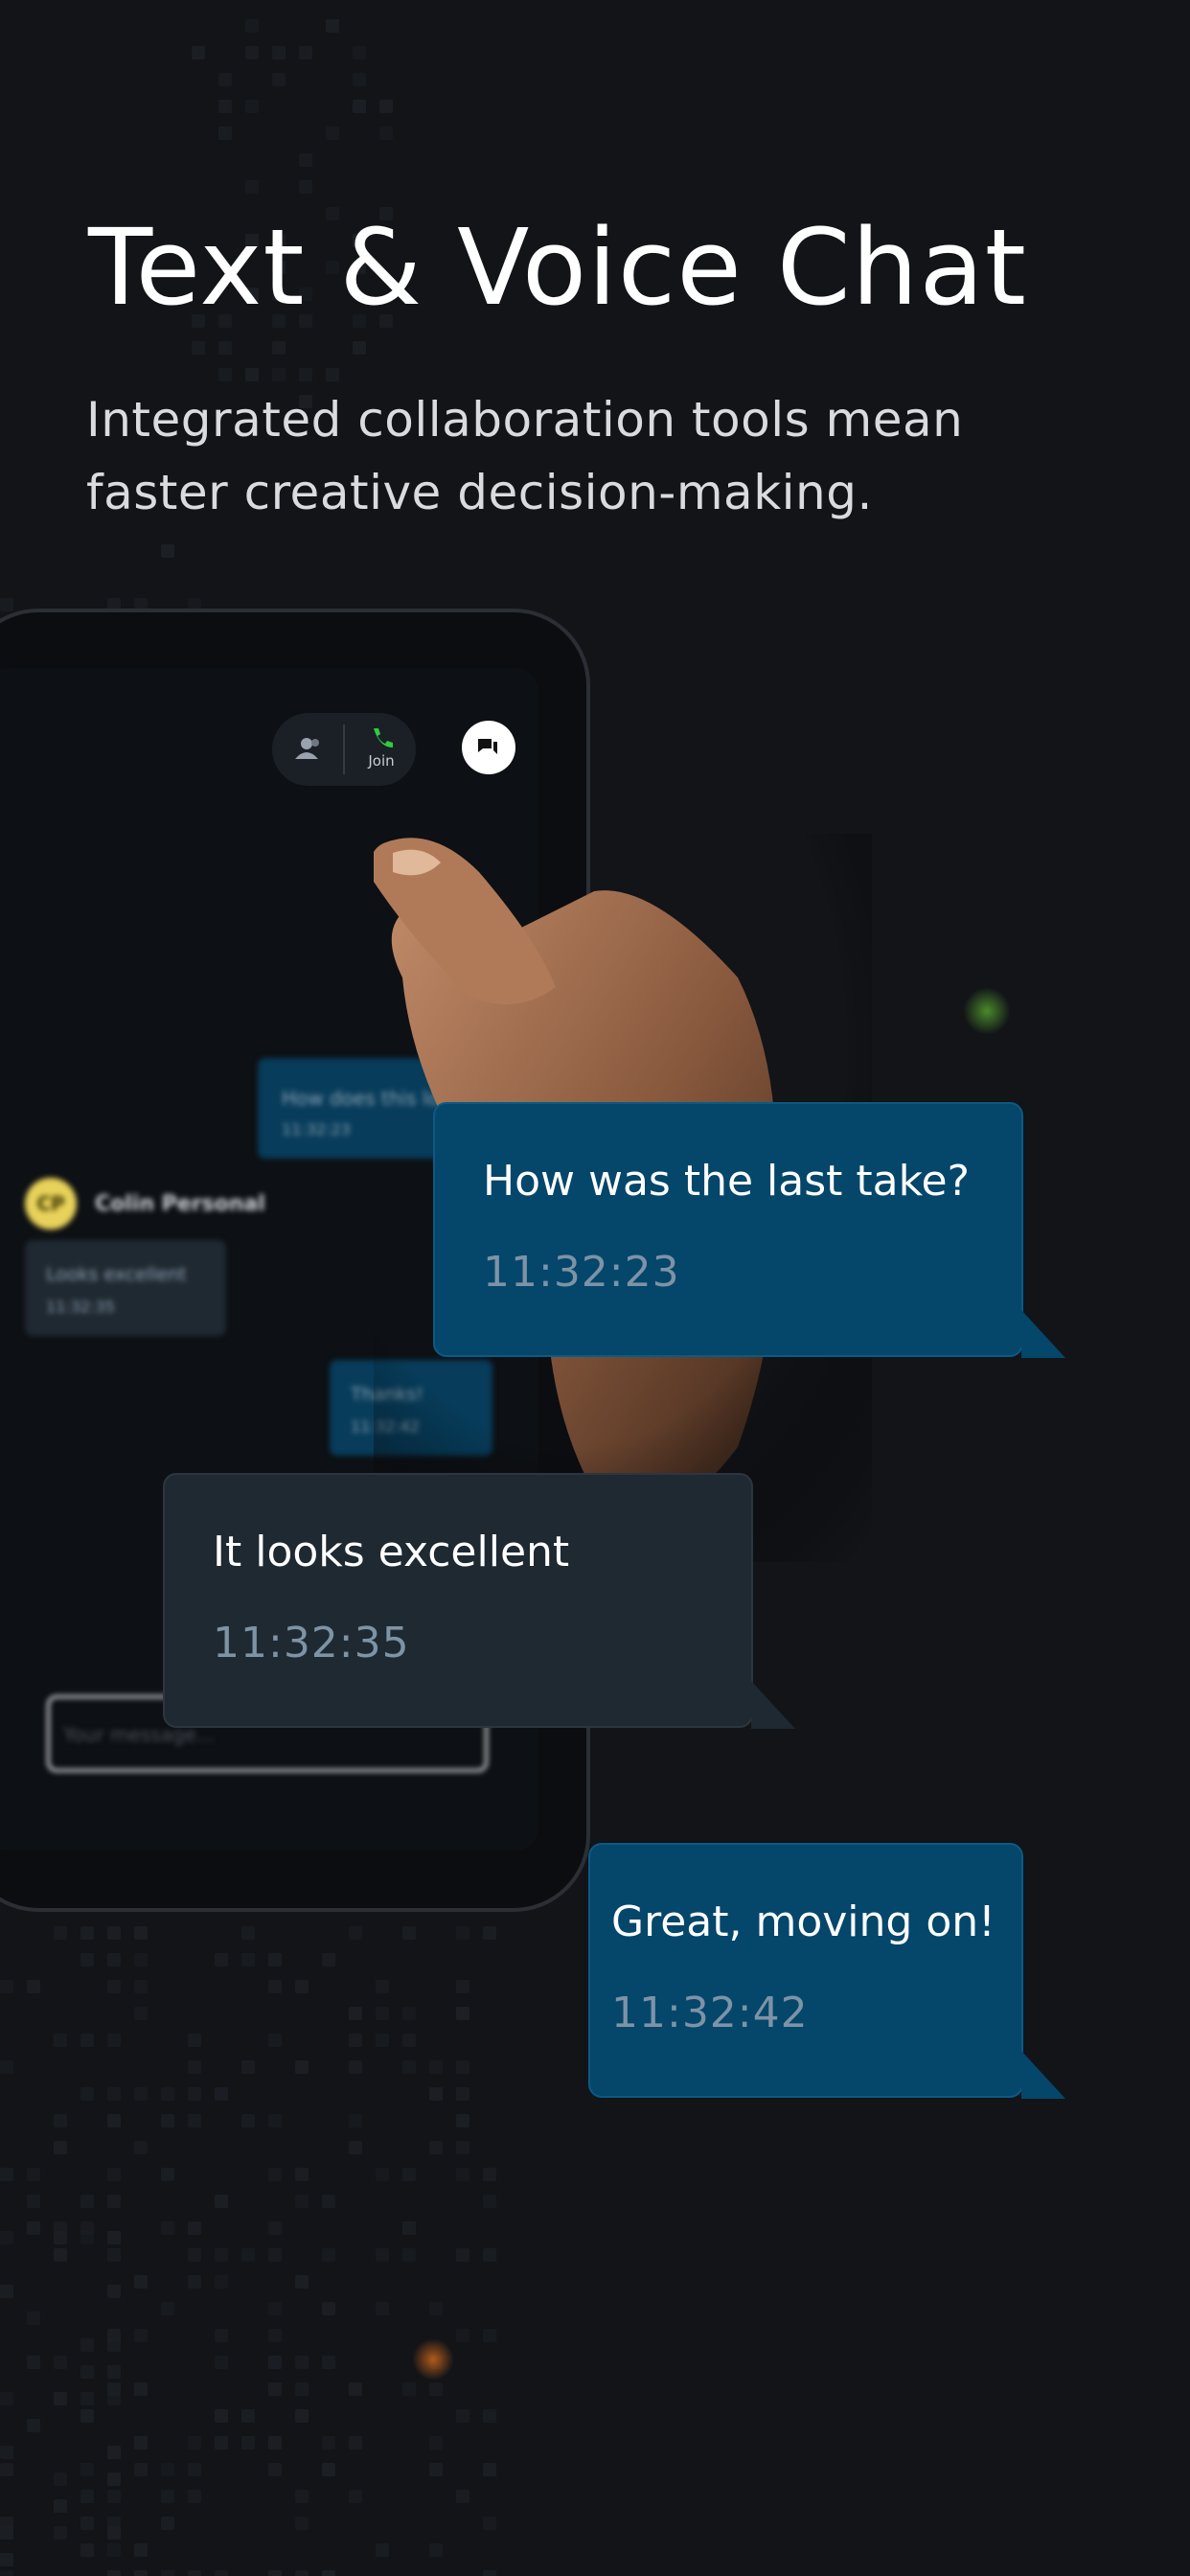 This screenshot has height=2576, width=1190. Describe the element at coordinates (489, 747) in the screenshot. I see `chat-toggle-button` at that location.